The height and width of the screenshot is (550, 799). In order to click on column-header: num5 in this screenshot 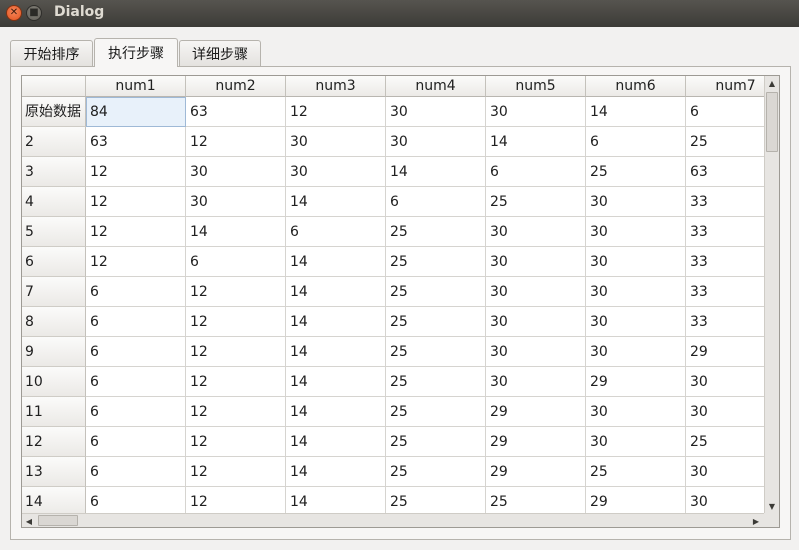, I will do `click(536, 86)`.